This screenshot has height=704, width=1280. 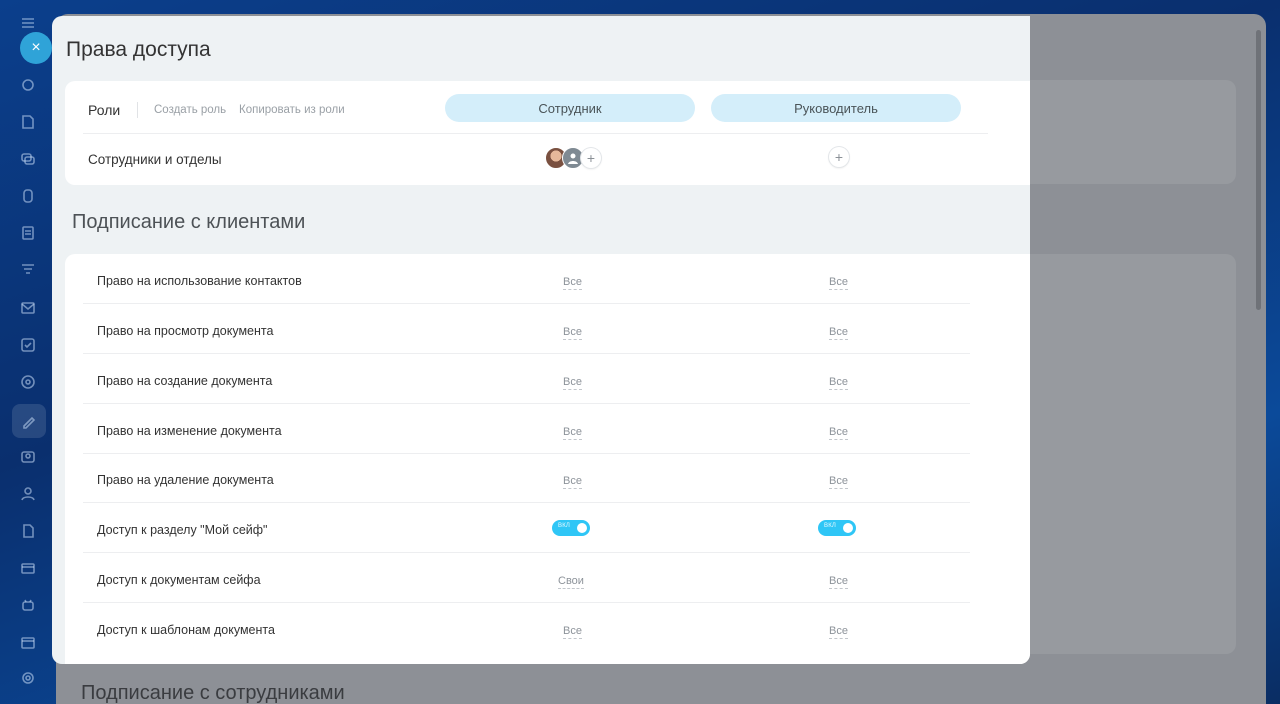 What do you see at coordinates (104, 110) in the screenshot?
I see `roles-label: Роли` at bounding box center [104, 110].